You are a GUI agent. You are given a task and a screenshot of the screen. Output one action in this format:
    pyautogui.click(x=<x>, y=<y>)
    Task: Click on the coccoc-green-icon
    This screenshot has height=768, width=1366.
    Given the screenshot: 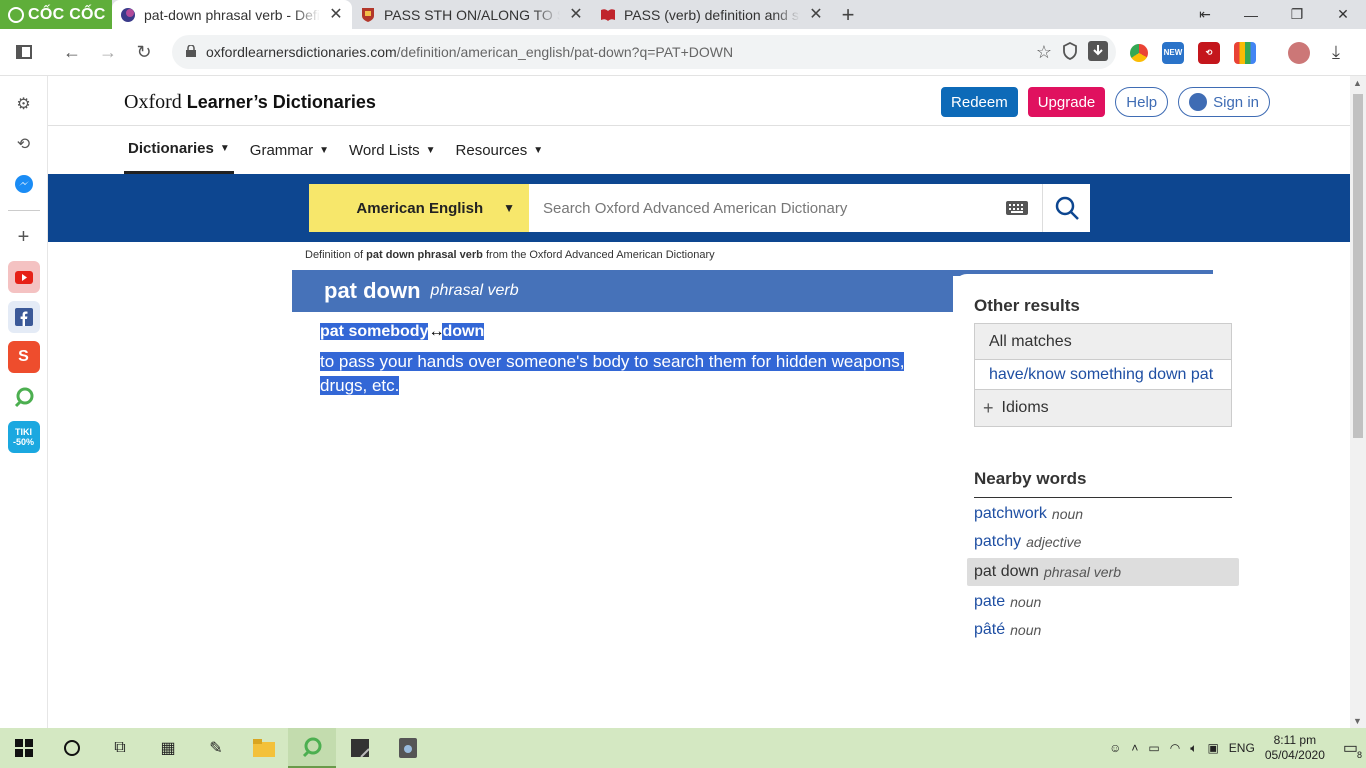 What is the action you would take?
    pyautogui.click(x=24, y=397)
    